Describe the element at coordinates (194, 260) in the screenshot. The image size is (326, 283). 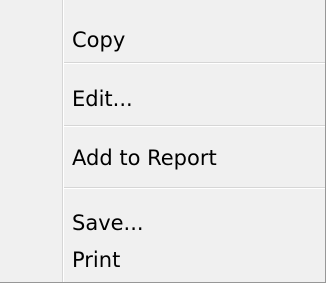
I see `menu-item-print: Print` at that location.